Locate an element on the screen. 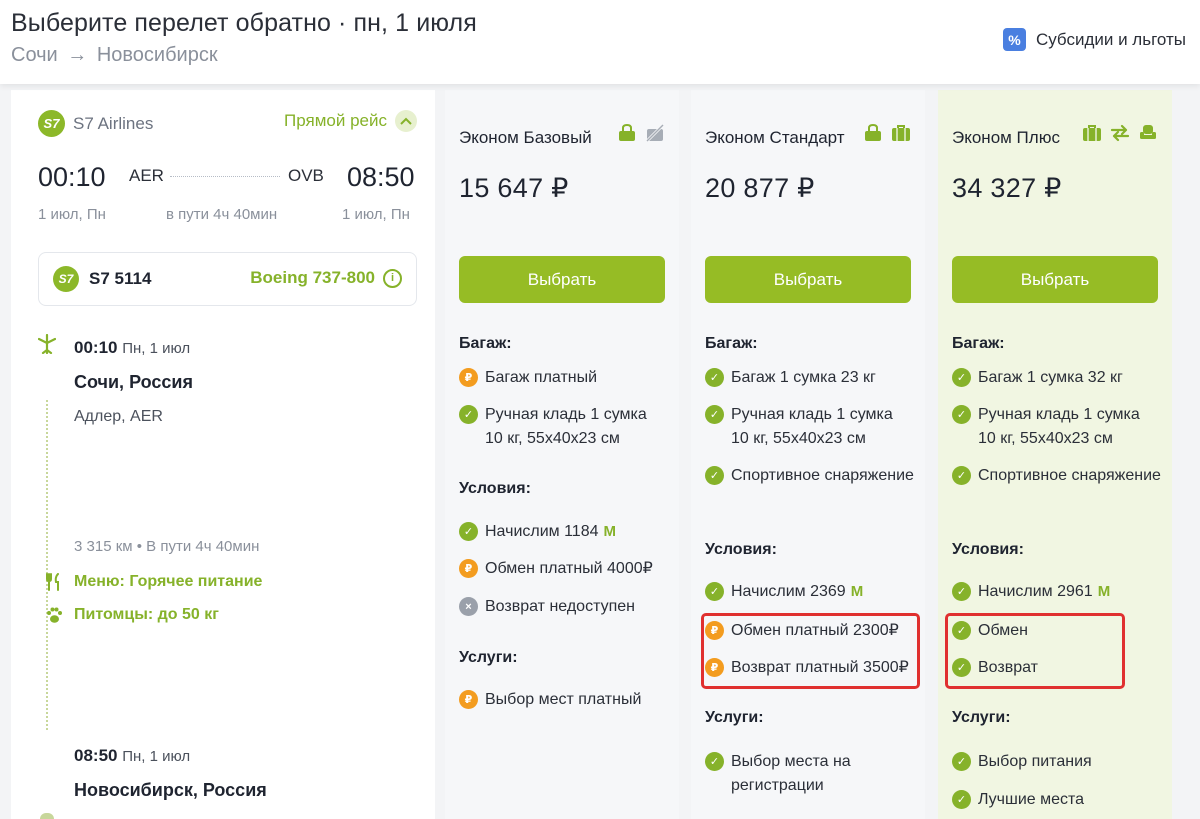 The image size is (1200, 819). departure-time: 00:10 is located at coordinates (72, 177).